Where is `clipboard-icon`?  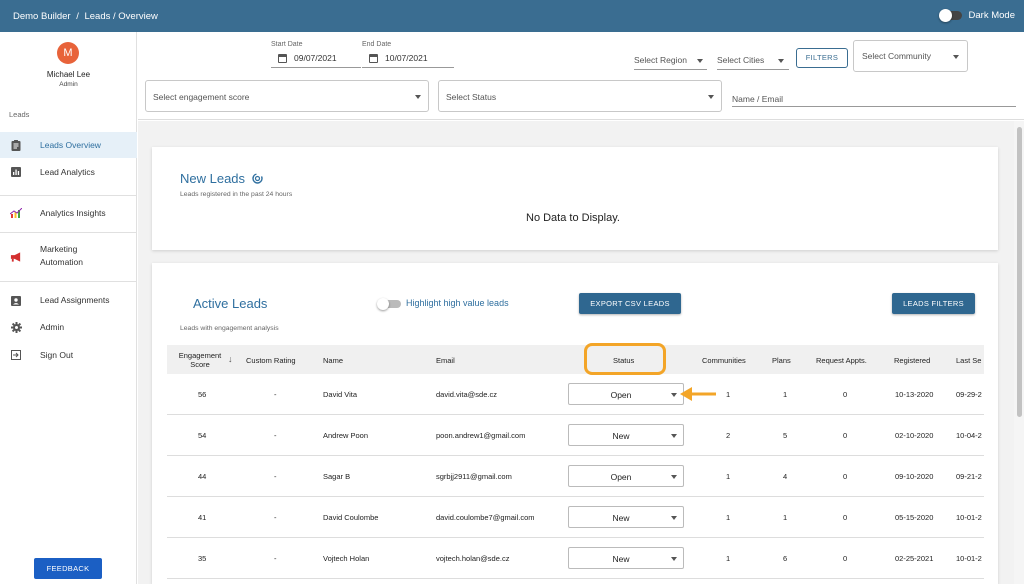 clipboard-icon is located at coordinates (16, 145).